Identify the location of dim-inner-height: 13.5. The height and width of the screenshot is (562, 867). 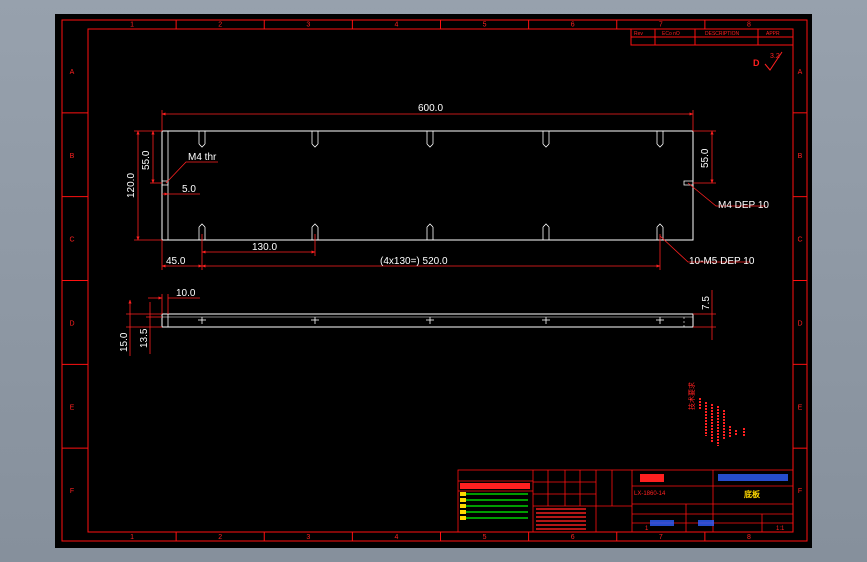
(144, 338).